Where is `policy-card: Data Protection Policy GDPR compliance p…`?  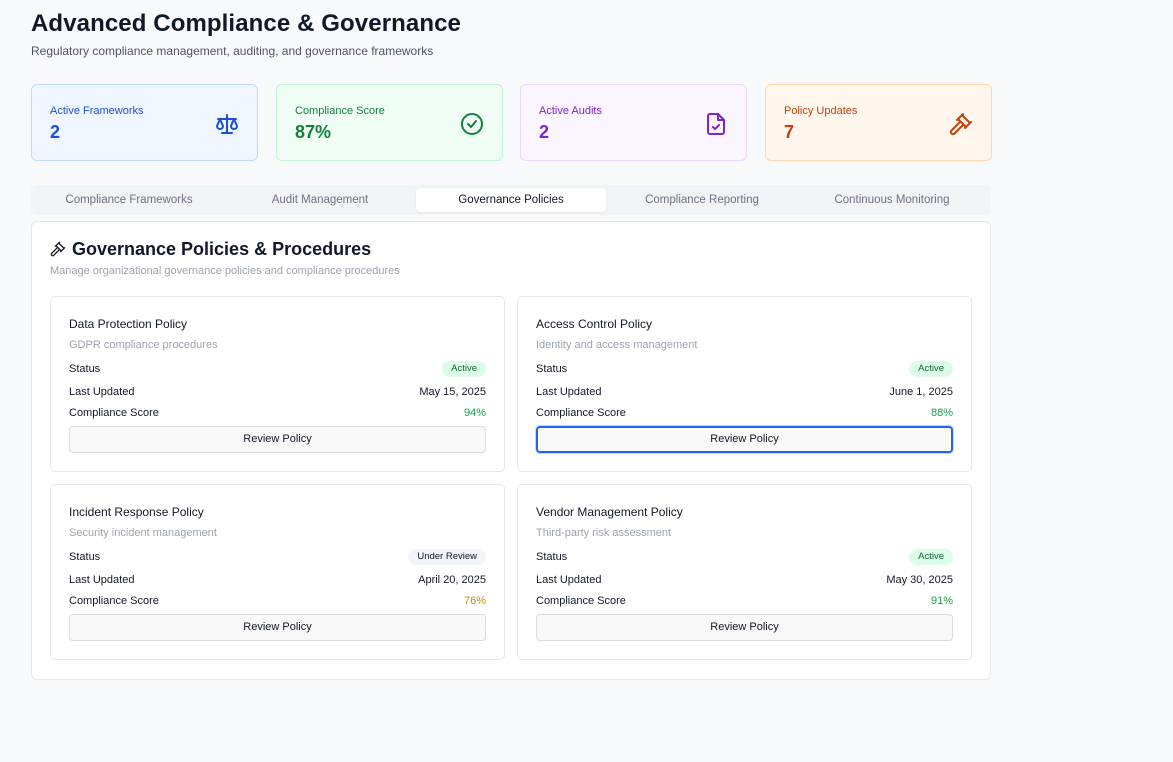 policy-card: Data Protection Policy GDPR compliance p… is located at coordinates (277, 384).